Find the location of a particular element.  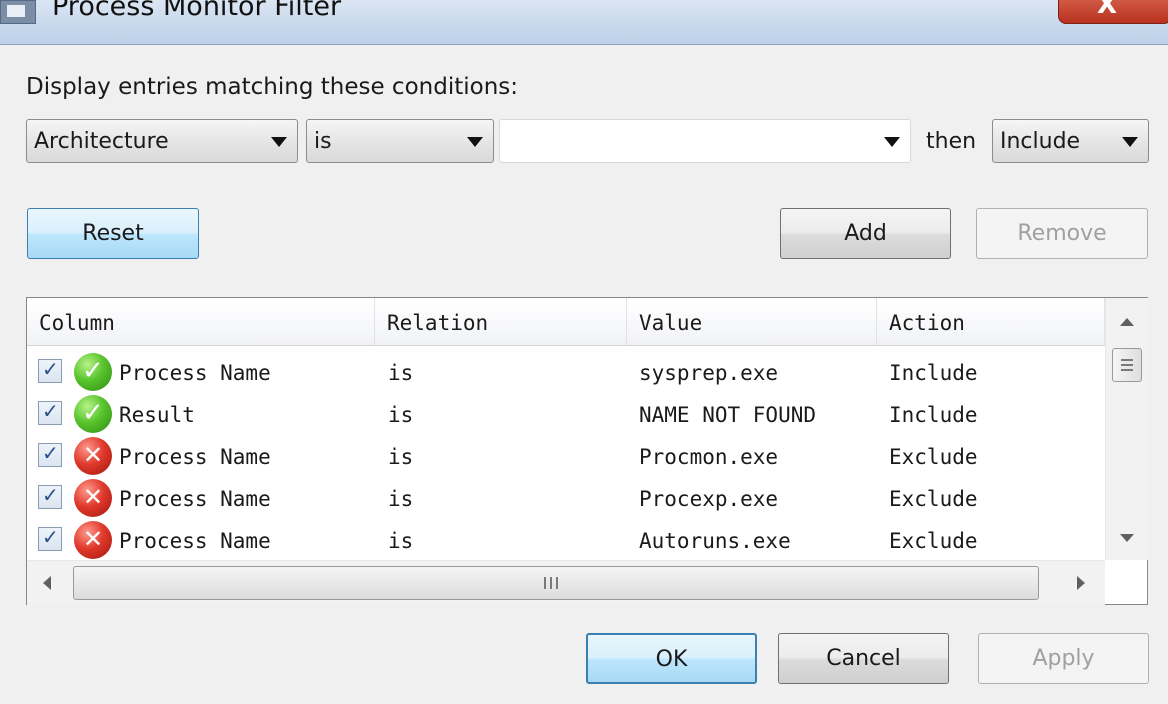

column-dropdown-value: Architecture is located at coordinates (101, 141).